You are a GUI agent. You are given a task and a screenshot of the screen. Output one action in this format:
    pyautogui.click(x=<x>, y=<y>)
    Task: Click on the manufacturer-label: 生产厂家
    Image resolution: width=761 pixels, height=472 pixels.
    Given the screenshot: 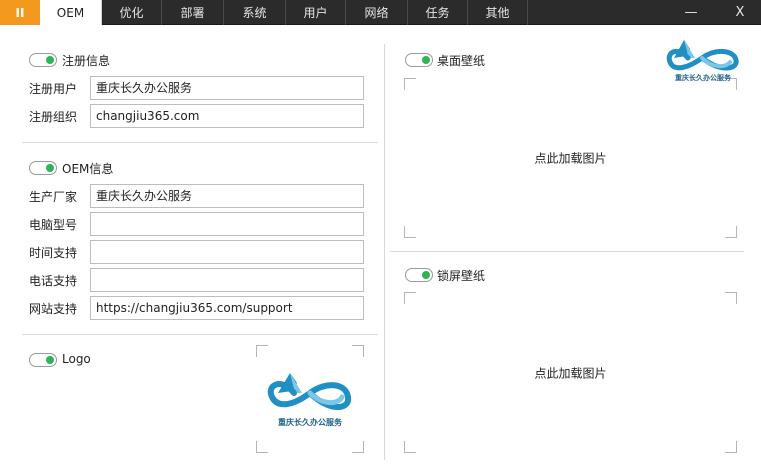 What is the action you would take?
    pyautogui.click(x=53, y=197)
    